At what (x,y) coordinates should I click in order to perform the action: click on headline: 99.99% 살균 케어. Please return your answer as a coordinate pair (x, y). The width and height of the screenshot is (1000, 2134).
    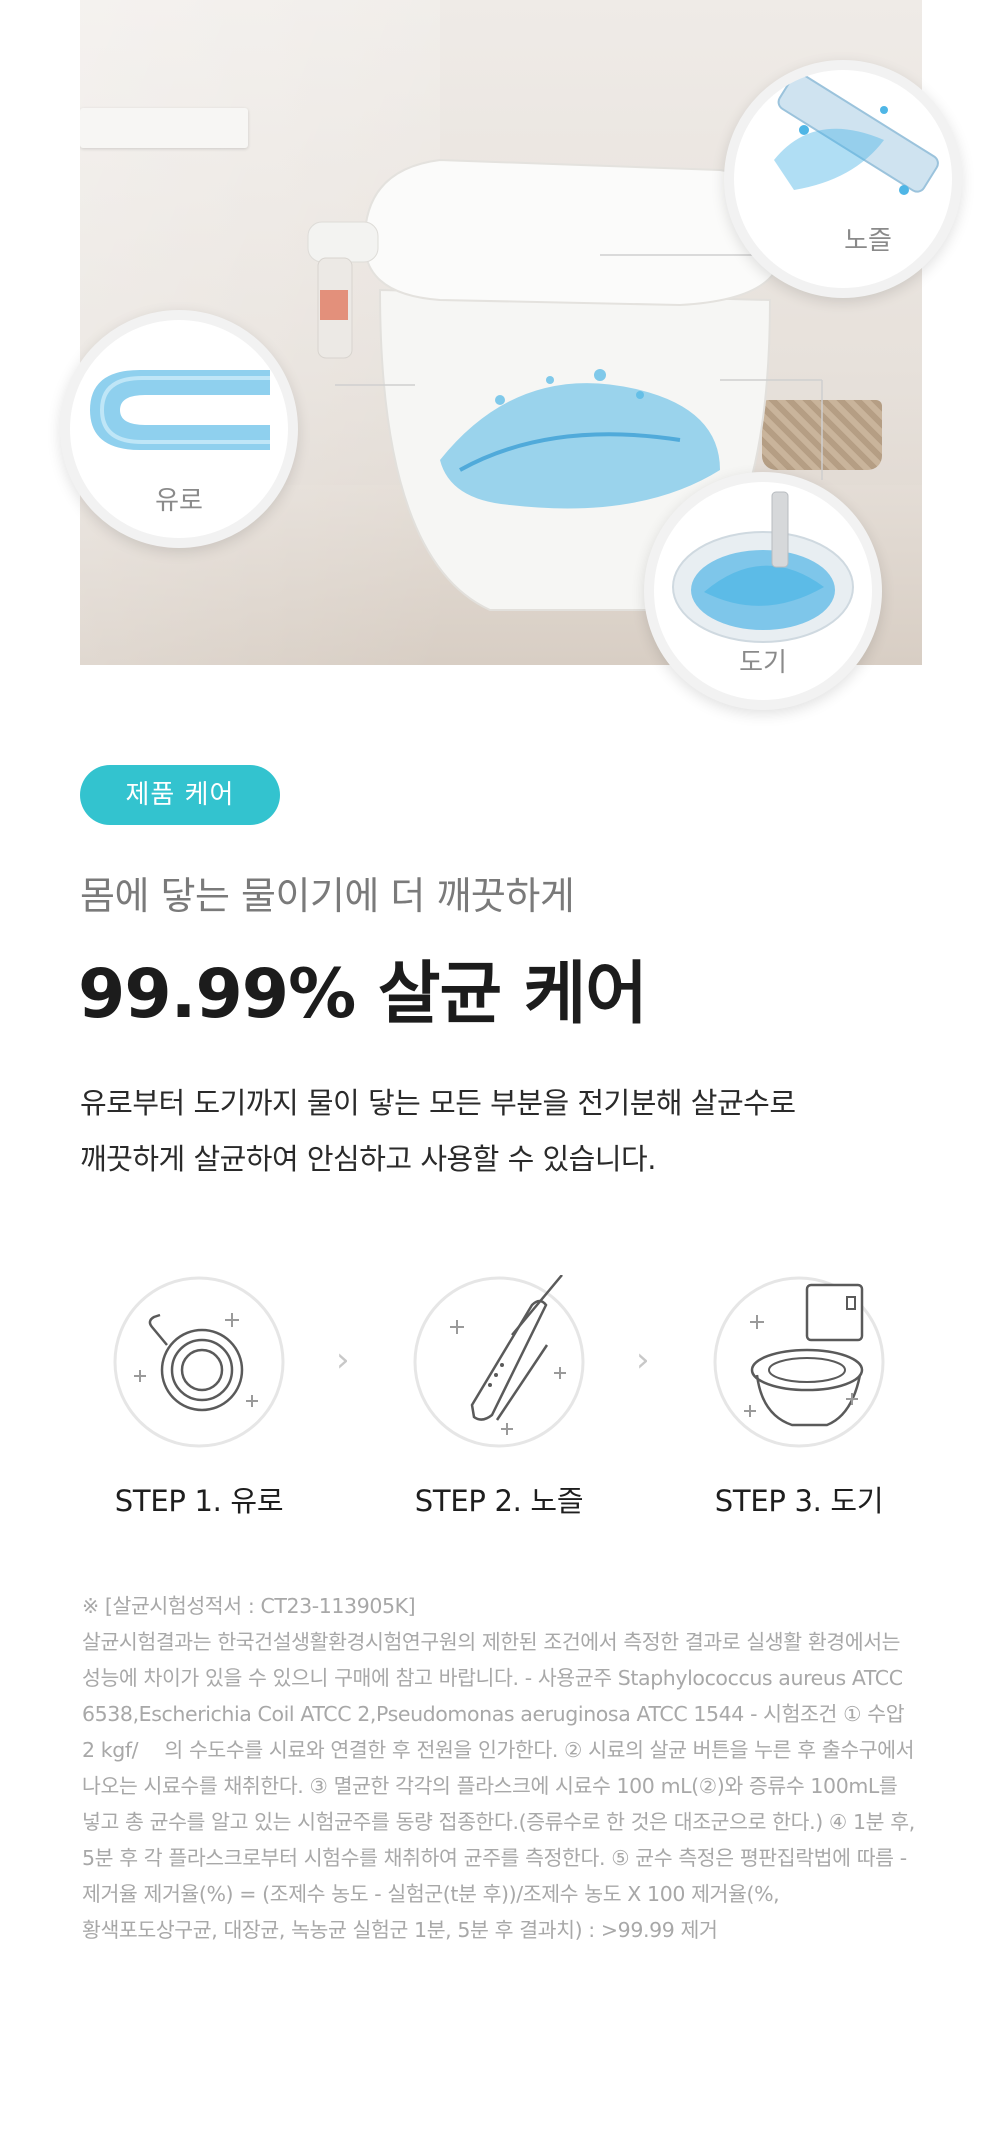
    Looking at the image, I should click on (363, 994).